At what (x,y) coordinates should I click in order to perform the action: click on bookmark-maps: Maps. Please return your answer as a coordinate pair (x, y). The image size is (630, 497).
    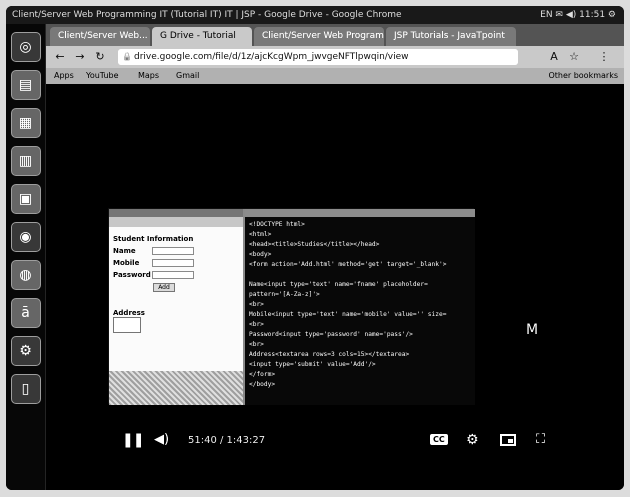
    Looking at the image, I should click on (148, 76).